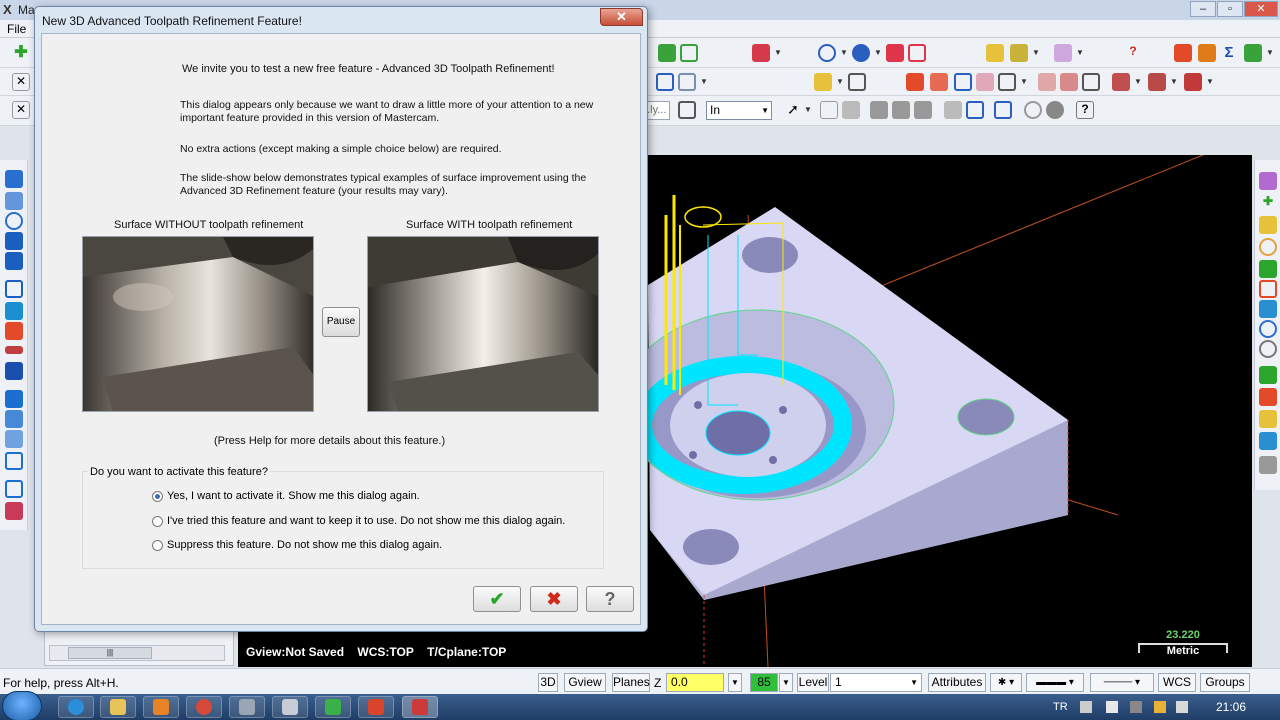 Image resolution: width=1280 pixels, height=720 pixels. What do you see at coordinates (1182, 707) in the screenshot?
I see `volume-icon` at bounding box center [1182, 707].